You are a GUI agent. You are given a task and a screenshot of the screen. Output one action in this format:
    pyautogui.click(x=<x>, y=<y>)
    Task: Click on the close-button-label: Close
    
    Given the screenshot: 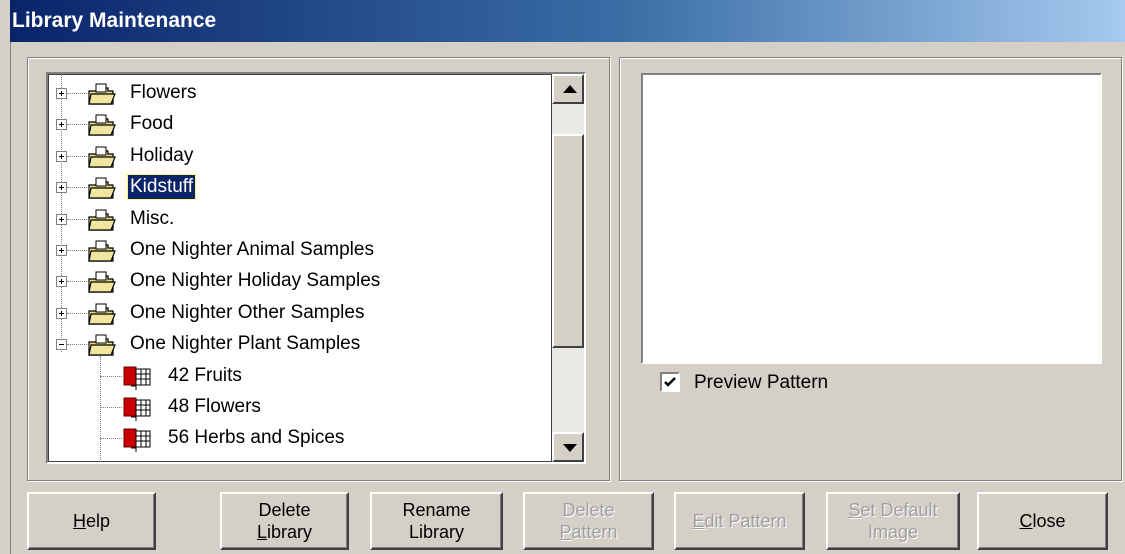 What is the action you would take?
    pyautogui.click(x=1042, y=521)
    